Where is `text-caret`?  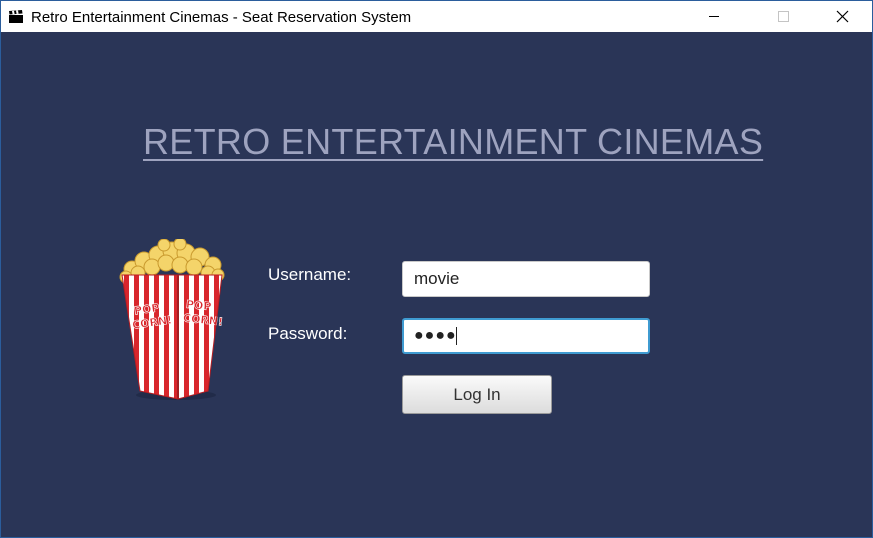
text-caret is located at coordinates (456, 336).